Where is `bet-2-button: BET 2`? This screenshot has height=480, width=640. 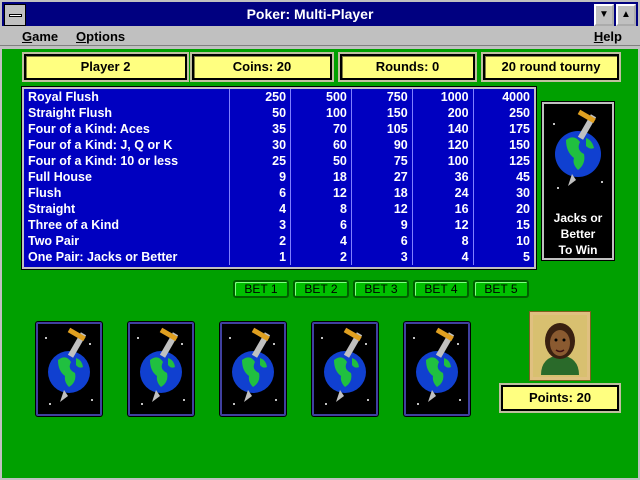
bet-2-button: BET 2 is located at coordinates (321, 289).